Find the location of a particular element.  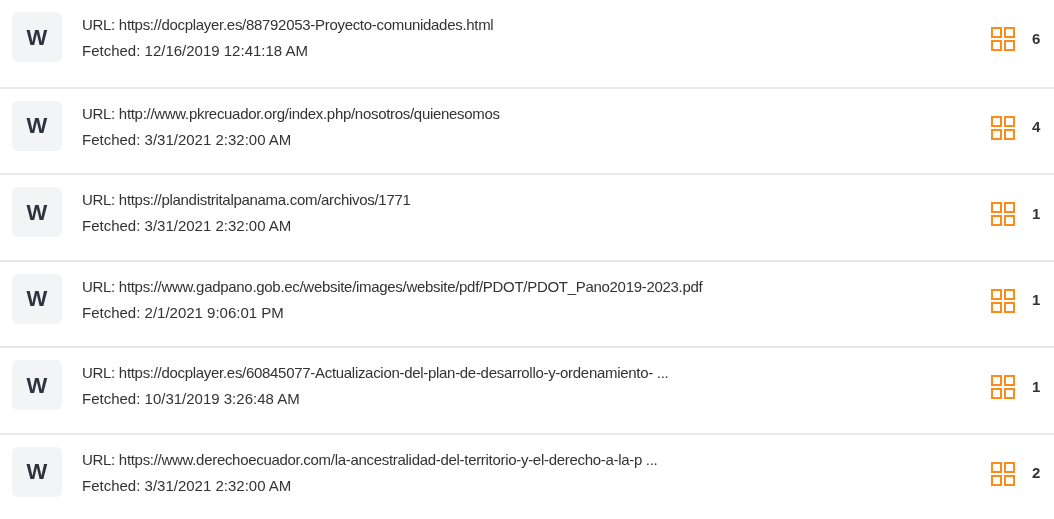

url-text: URL: https://docplayer.es/88792053-Proyecto-comunidades.html is located at coordinates (288, 25).